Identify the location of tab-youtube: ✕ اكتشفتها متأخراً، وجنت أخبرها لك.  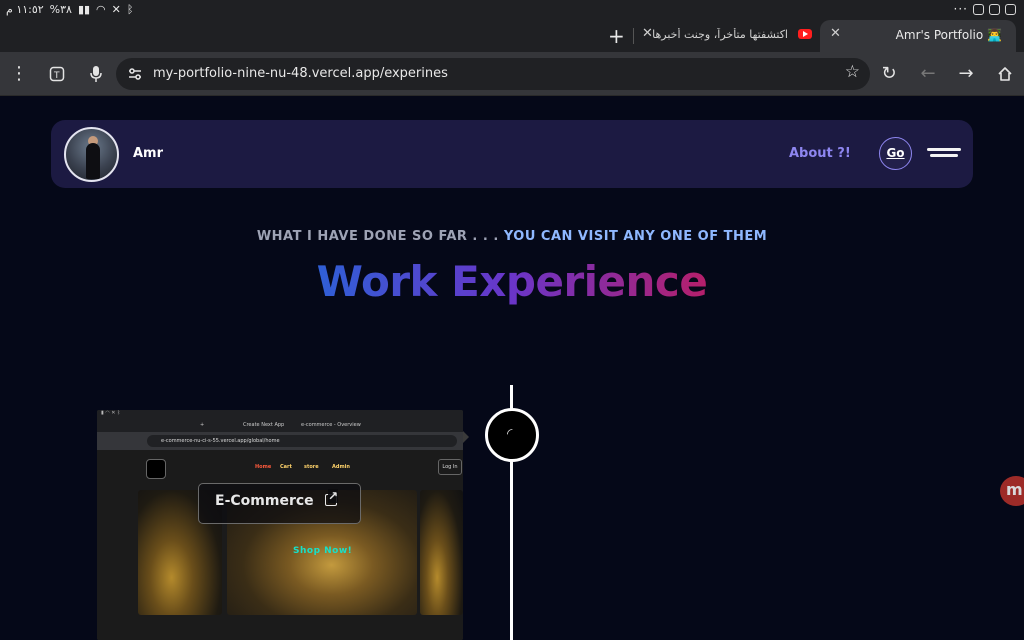
(728, 36).